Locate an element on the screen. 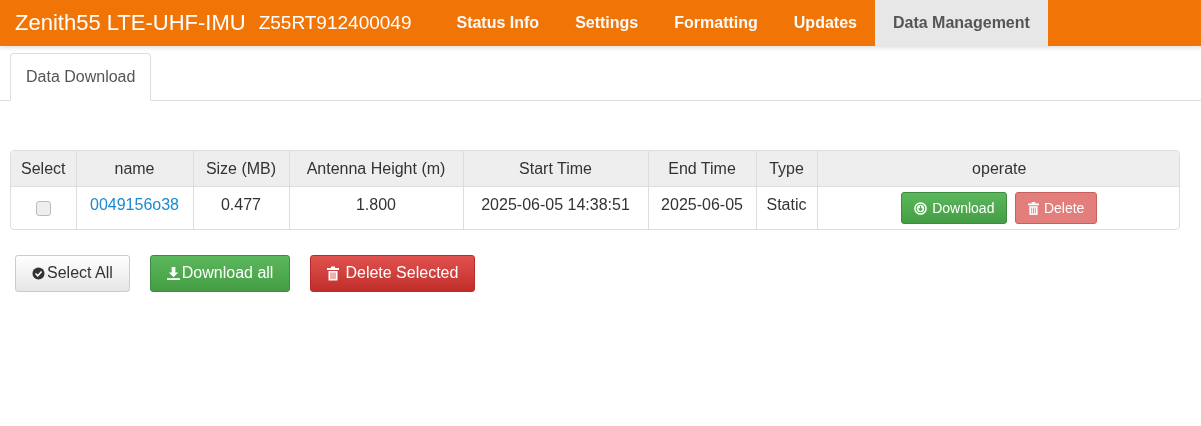 The image size is (1201, 426). delete-selected-button: Delete Selected is located at coordinates (393, 273).